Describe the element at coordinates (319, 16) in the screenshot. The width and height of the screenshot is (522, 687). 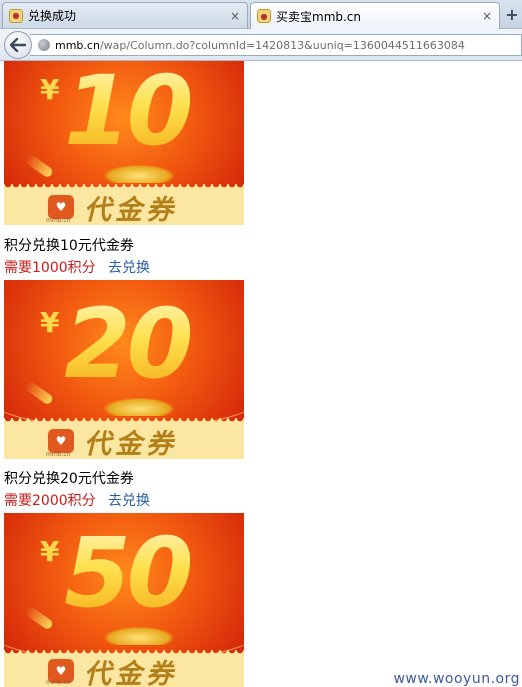
I see `tab-title: 买卖宝mmb.cn` at that location.